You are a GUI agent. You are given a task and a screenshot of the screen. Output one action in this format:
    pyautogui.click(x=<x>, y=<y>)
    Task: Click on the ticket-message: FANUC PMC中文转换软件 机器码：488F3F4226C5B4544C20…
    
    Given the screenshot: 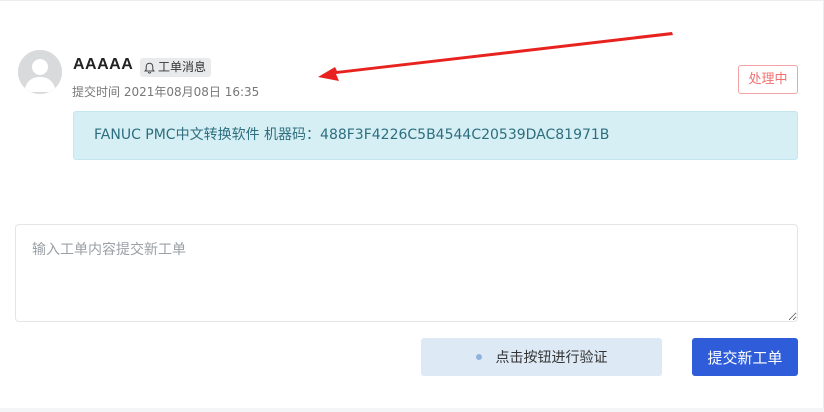 What is the action you would take?
    pyautogui.click(x=435, y=135)
    